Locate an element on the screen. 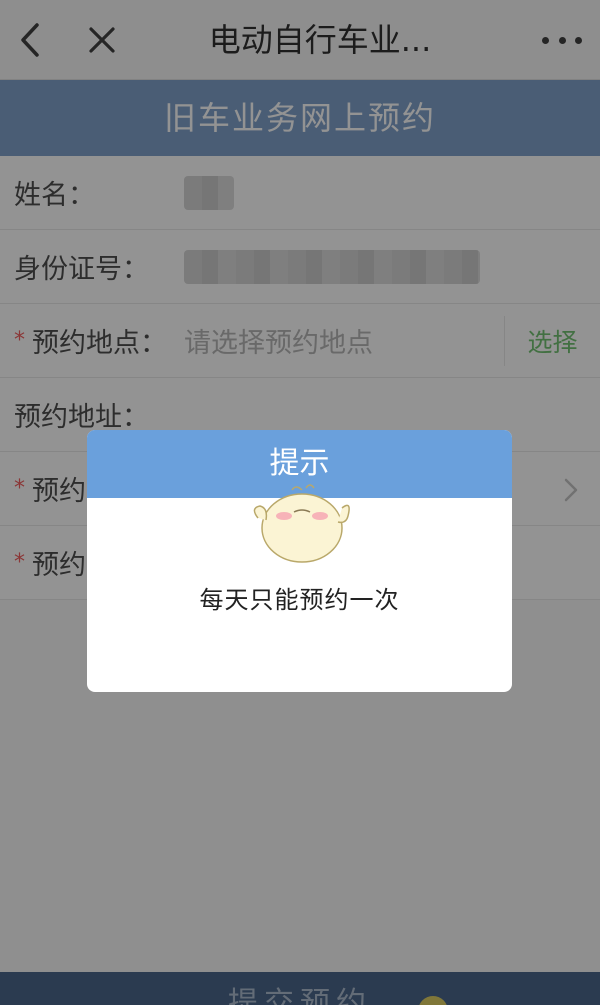  mascot-sticker-icon is located at coordinates (301, 523).